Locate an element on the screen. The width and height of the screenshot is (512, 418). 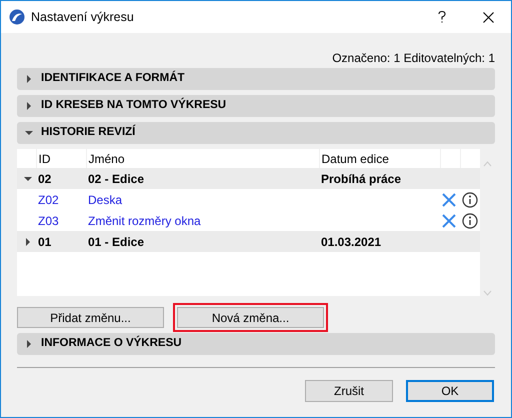
section-header: ID KRESEB NA TOMTO VÝKRESU is located at coordinates (256, 106).